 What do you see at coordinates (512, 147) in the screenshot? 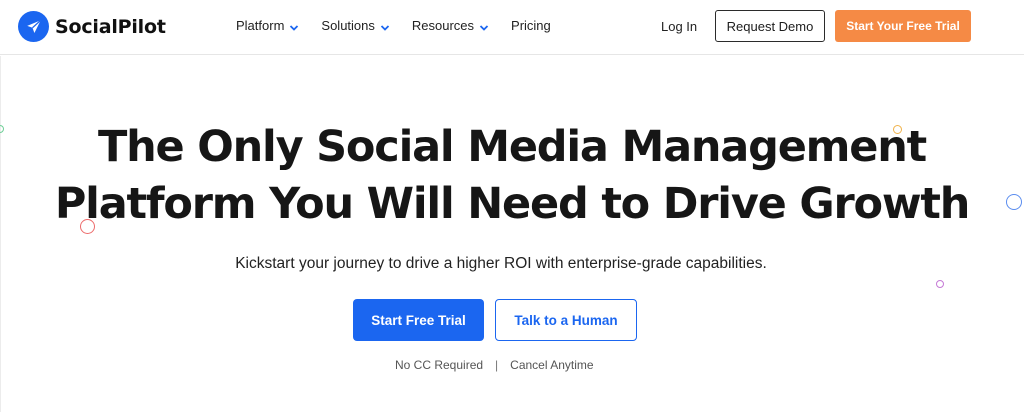
I see `hero-title-line-1: The Only Social Media Management` at bounding box center [512, 147].